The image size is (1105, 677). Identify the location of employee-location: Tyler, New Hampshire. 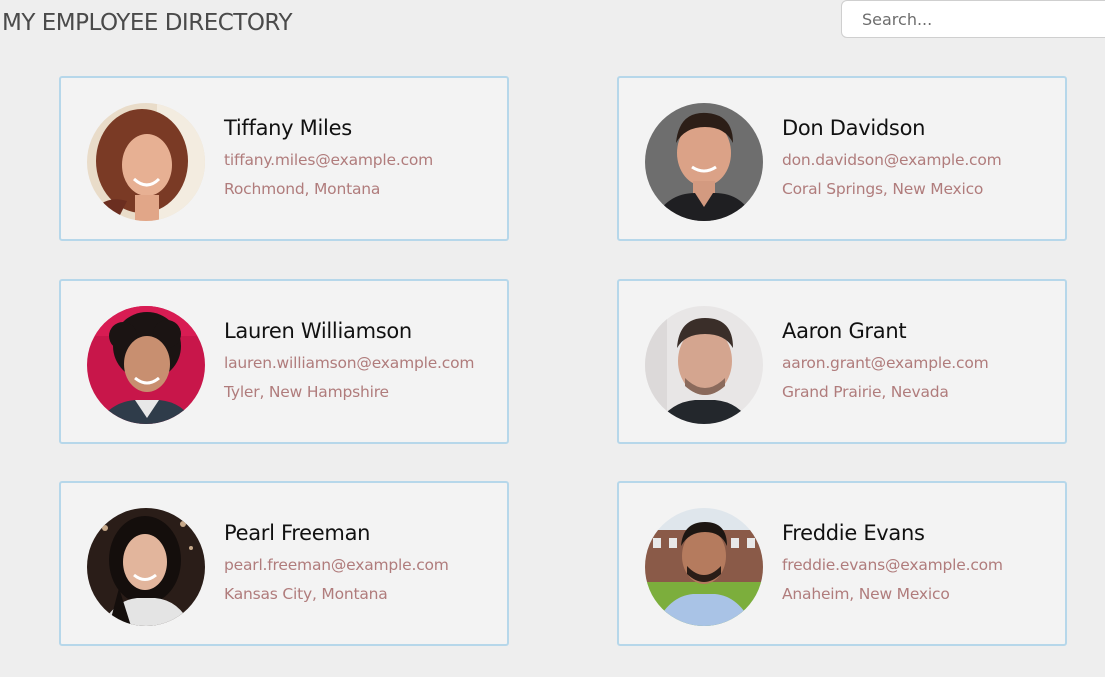
(306, 392).